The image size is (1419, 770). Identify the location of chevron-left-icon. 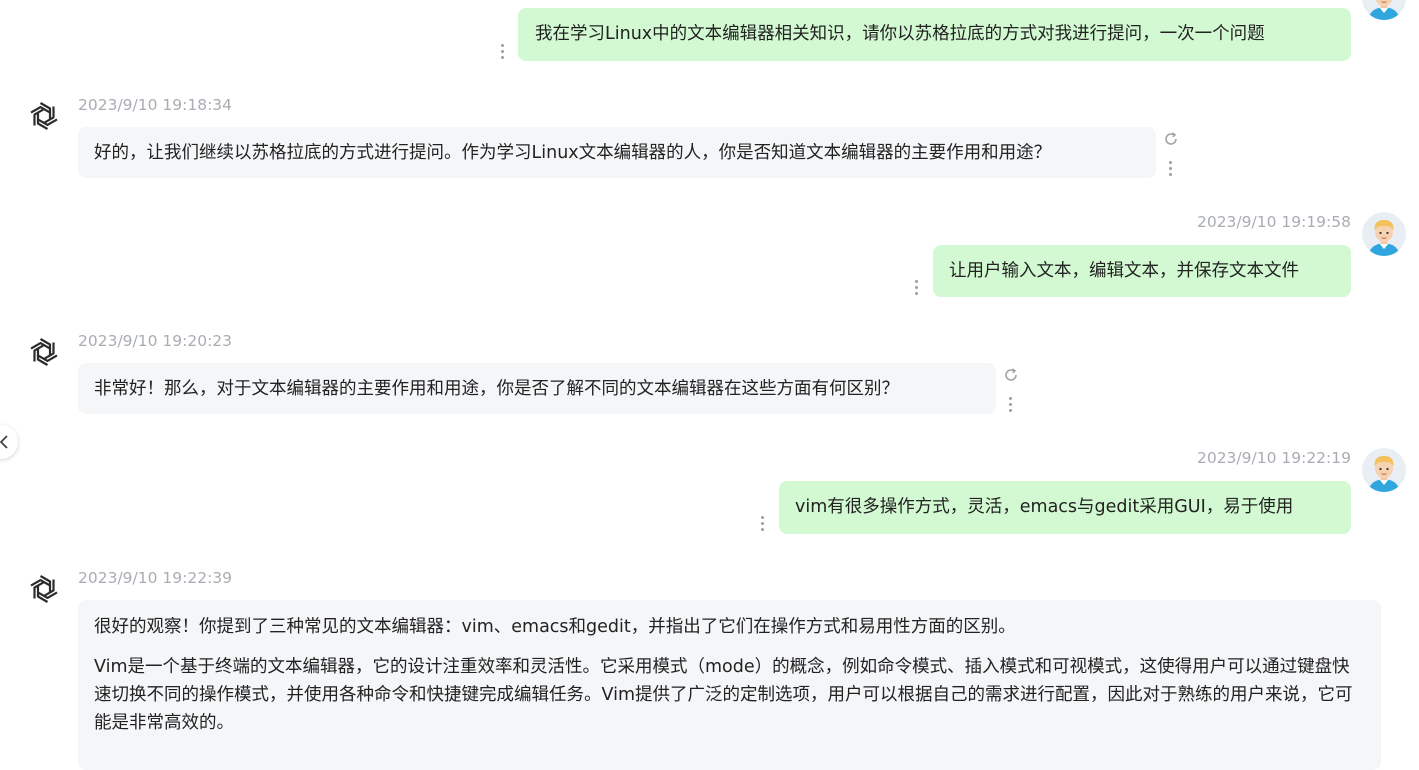
(4, 442).